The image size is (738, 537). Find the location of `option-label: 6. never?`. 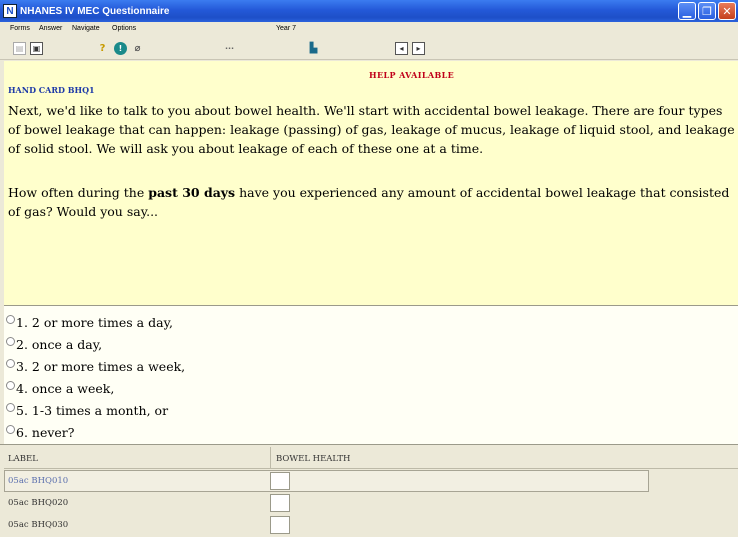

option-label: 6. never? is located at coordinates (45, 432).